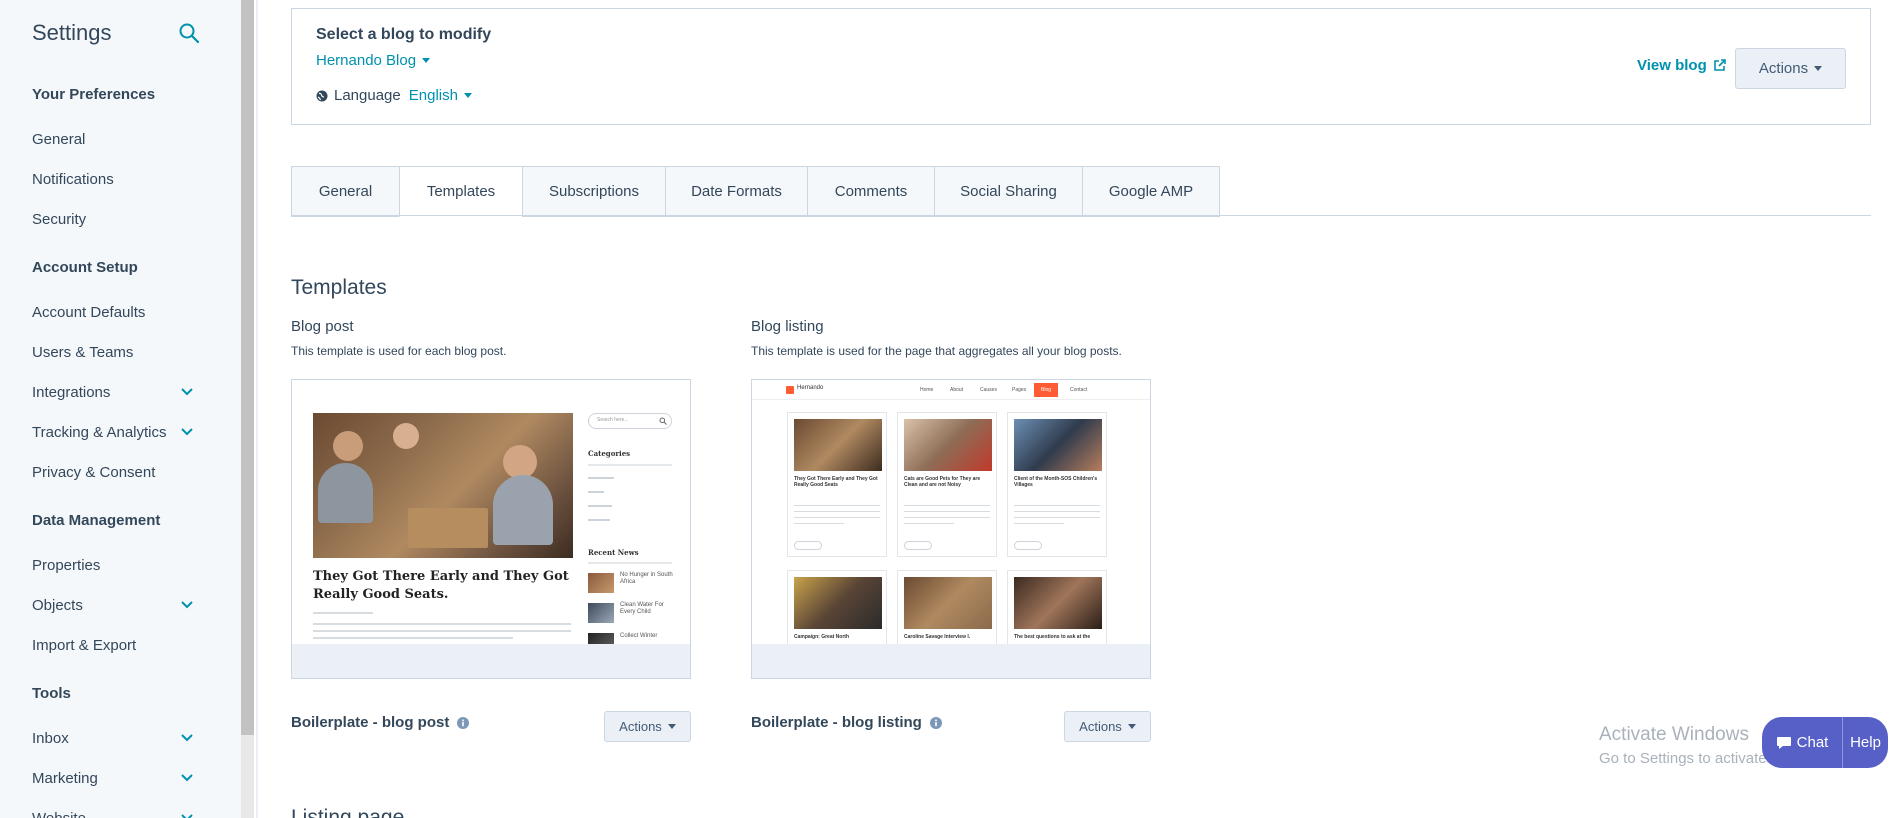 Image resolution: width=1904 pixels, height=818 pixels. What do you see at coordinates (322, 326) in the screenshot?
I see `blog-post-title: Blog post` at bounding box center [322, 326].